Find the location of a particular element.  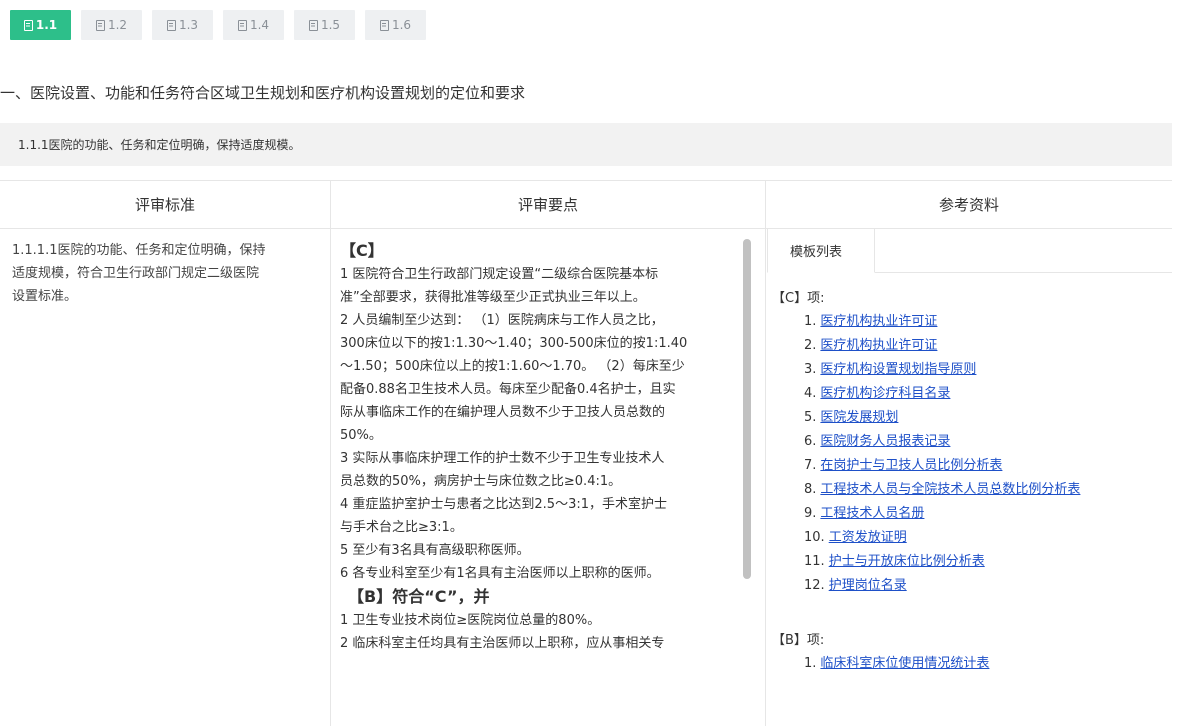

reference-link: 医院财务人员报表记录 is located at coordinates (885, 441).